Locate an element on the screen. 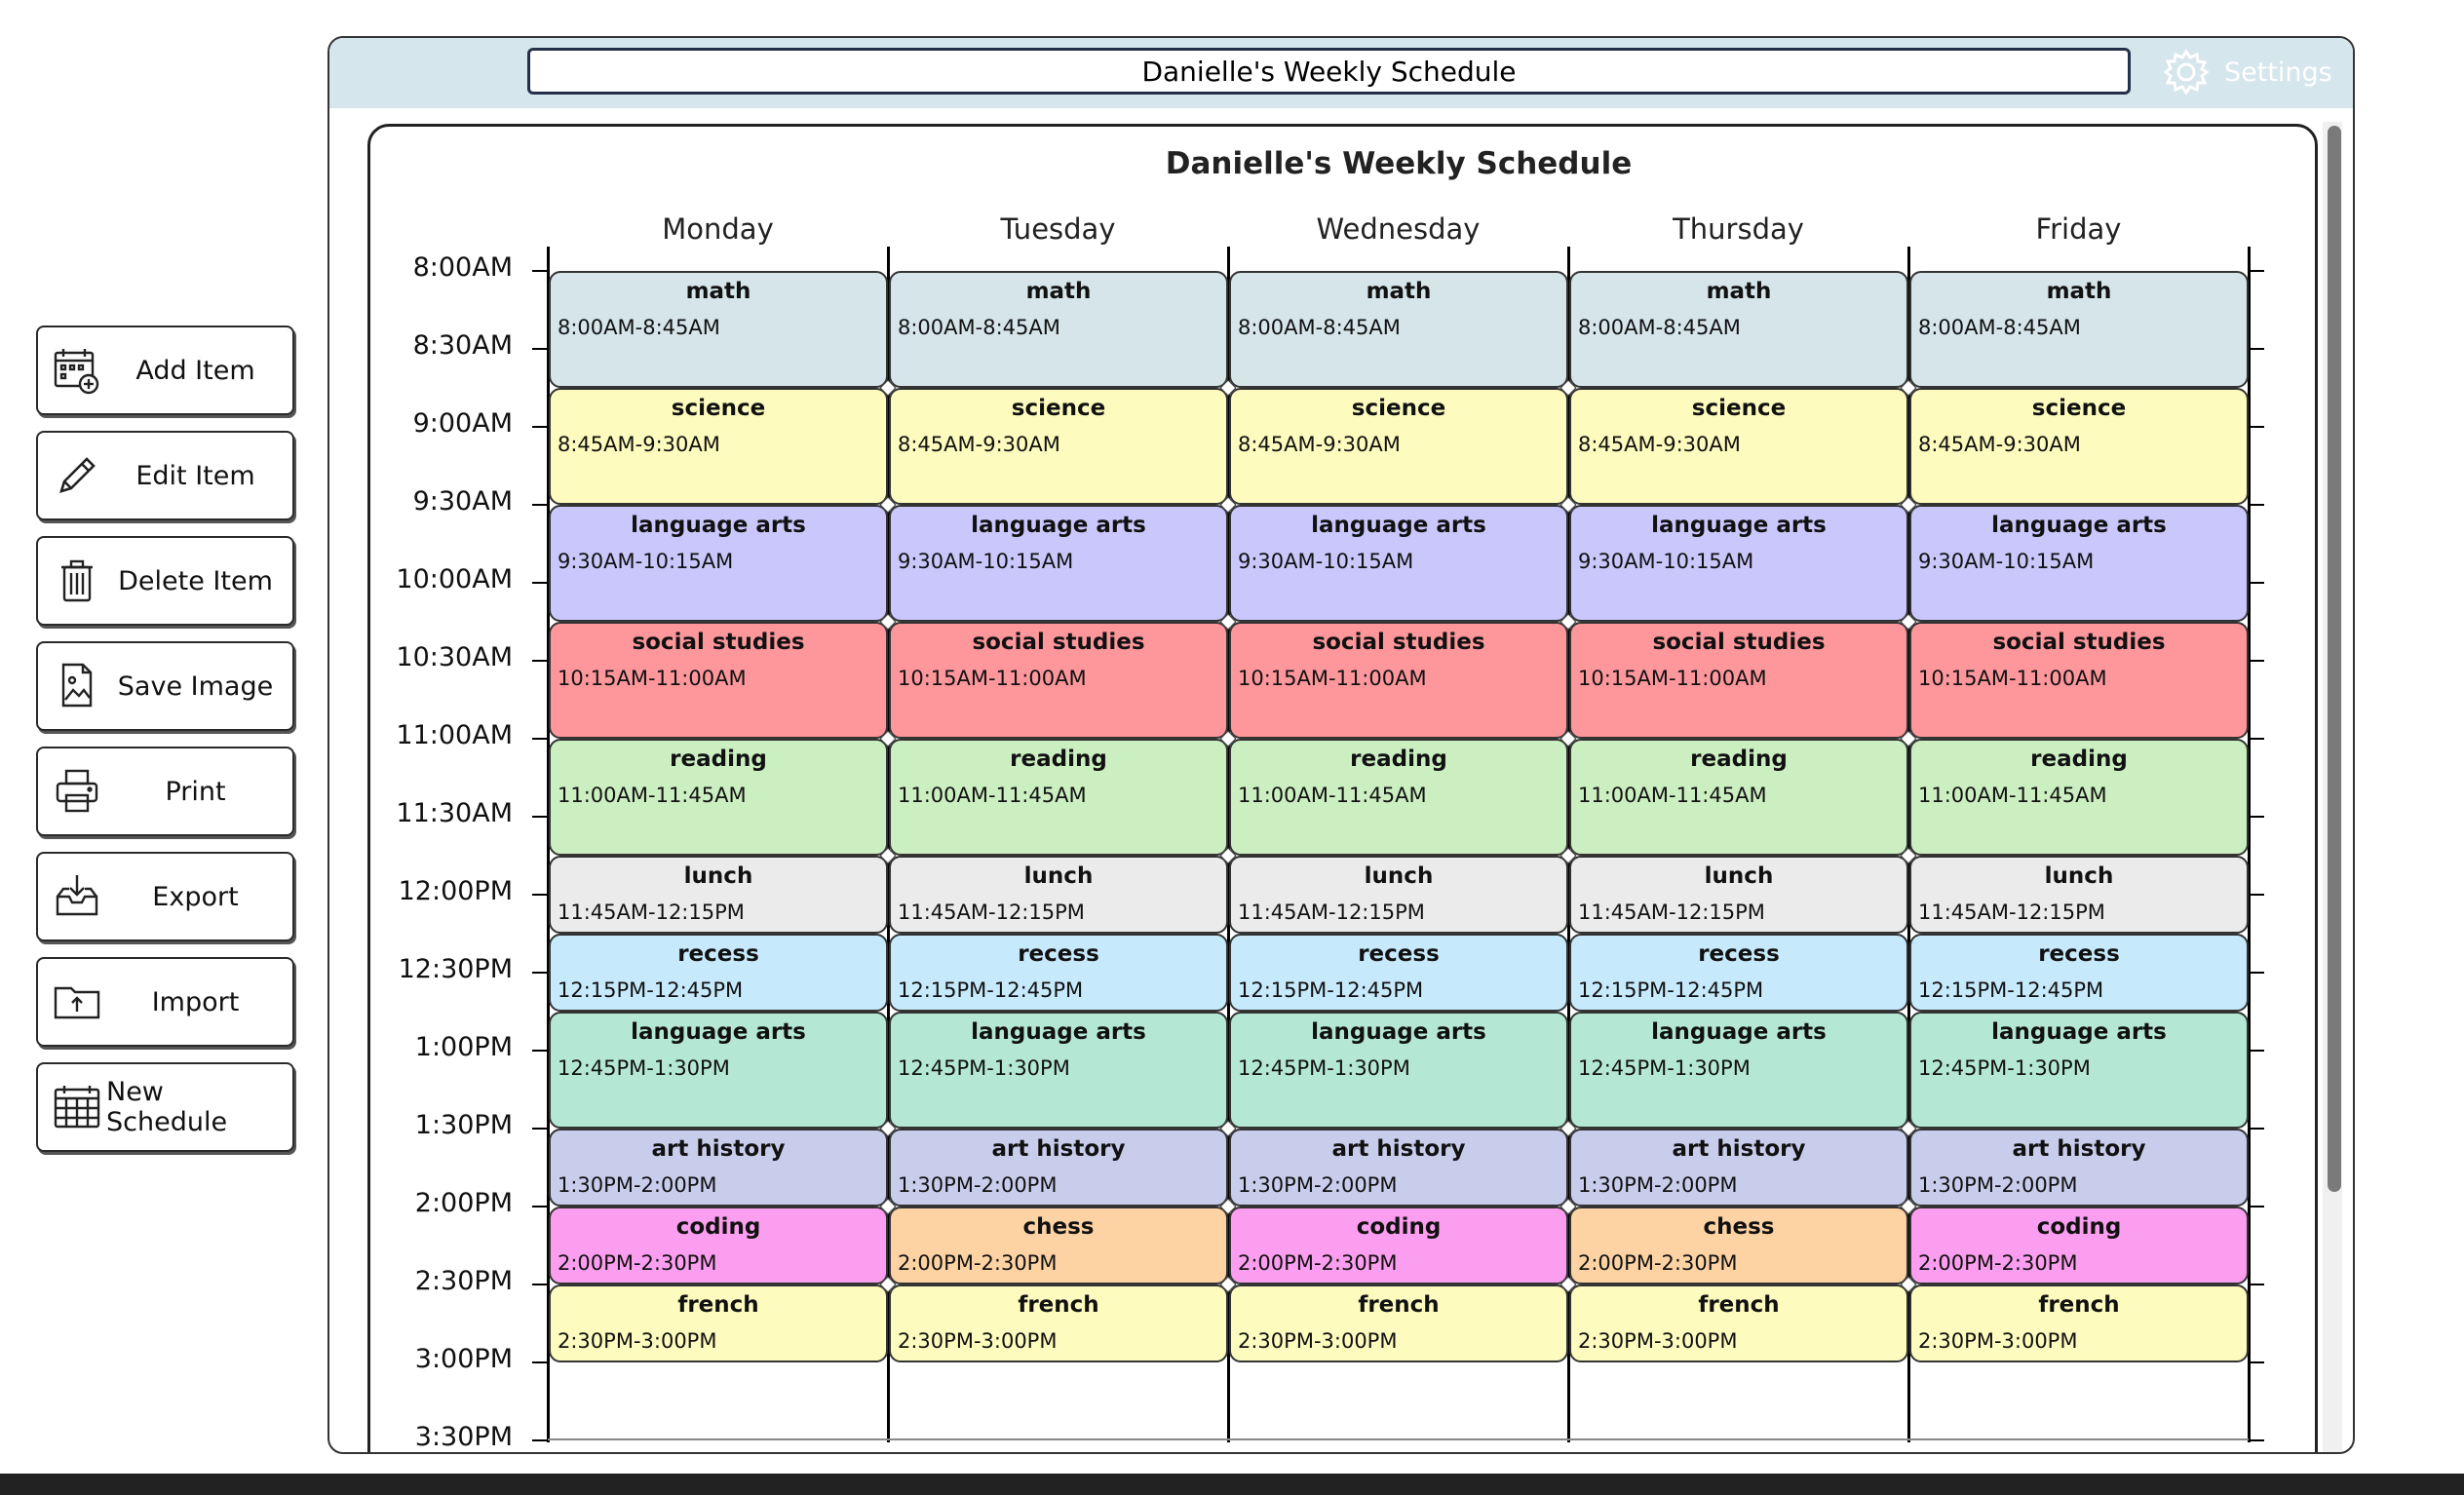  time-label: 3:00PM is located at coordinates (463, 1359).